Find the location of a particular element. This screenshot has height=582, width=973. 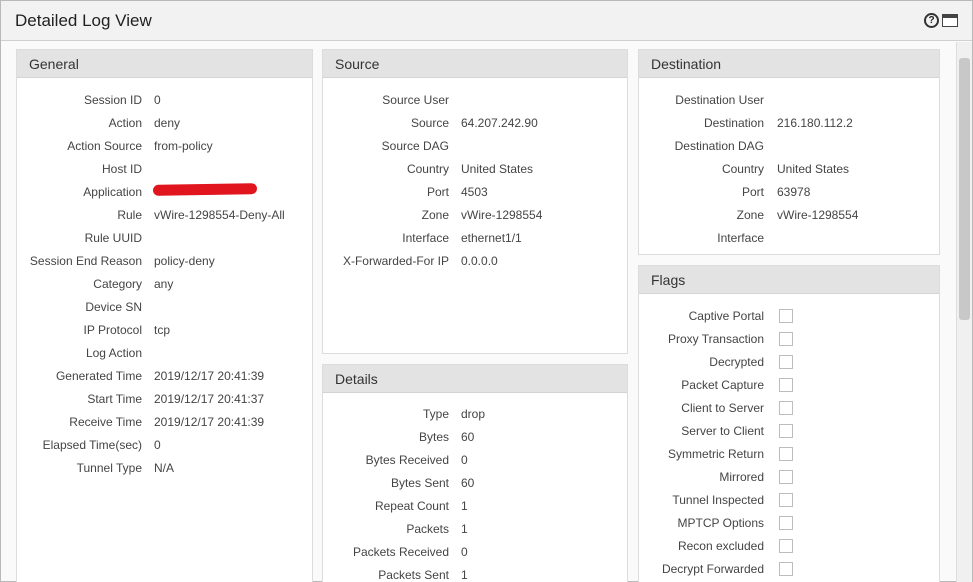

details-row: Bytes Sent 60 is located at coordinates (475, 483).